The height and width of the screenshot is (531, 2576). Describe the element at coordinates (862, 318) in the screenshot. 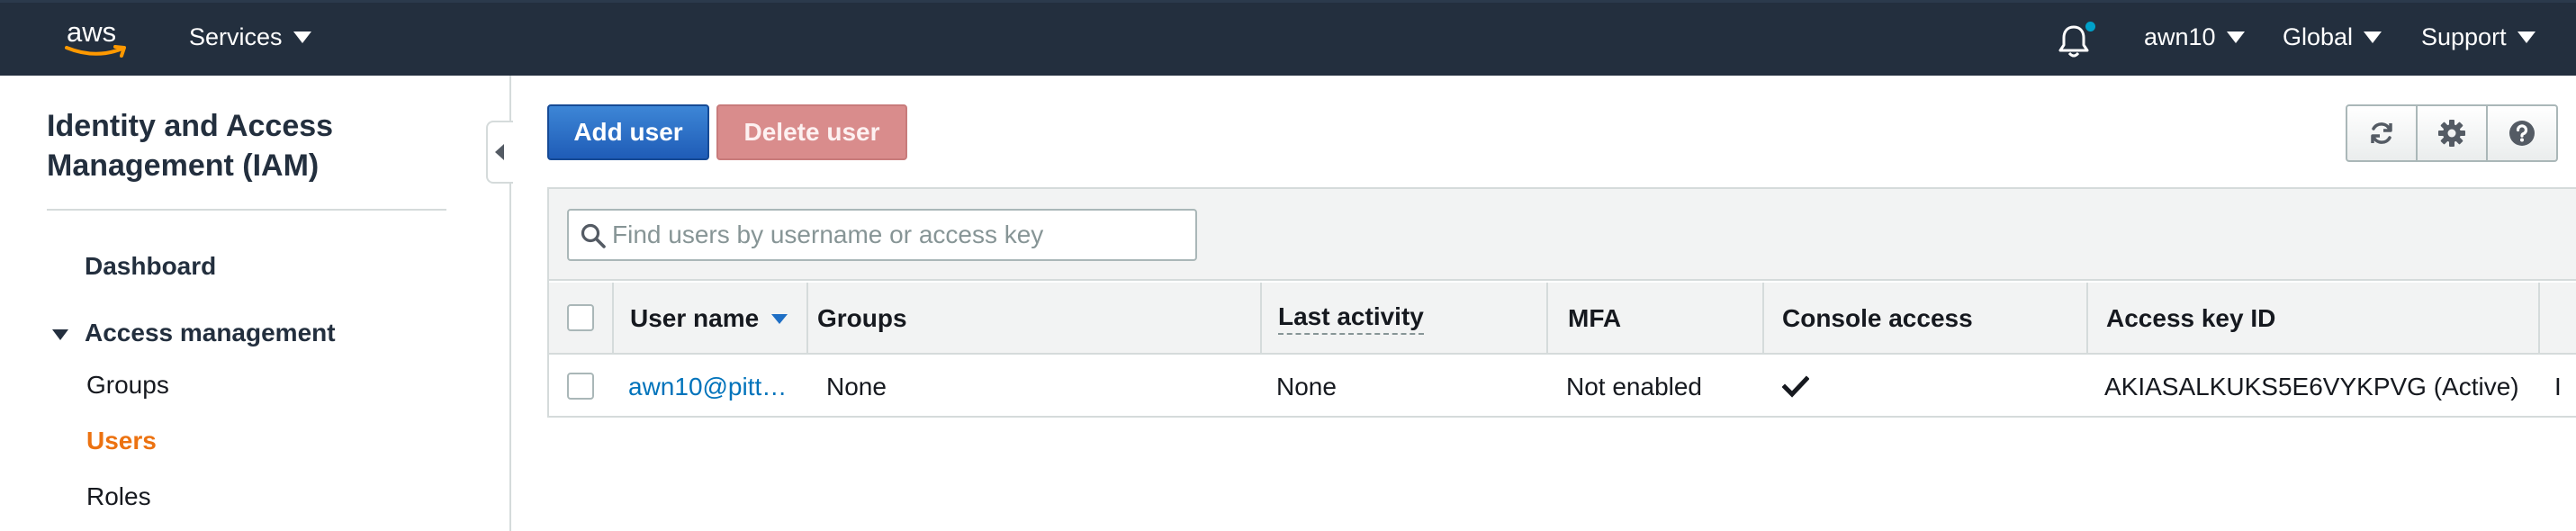

I see `column-label: Groups` at that location.